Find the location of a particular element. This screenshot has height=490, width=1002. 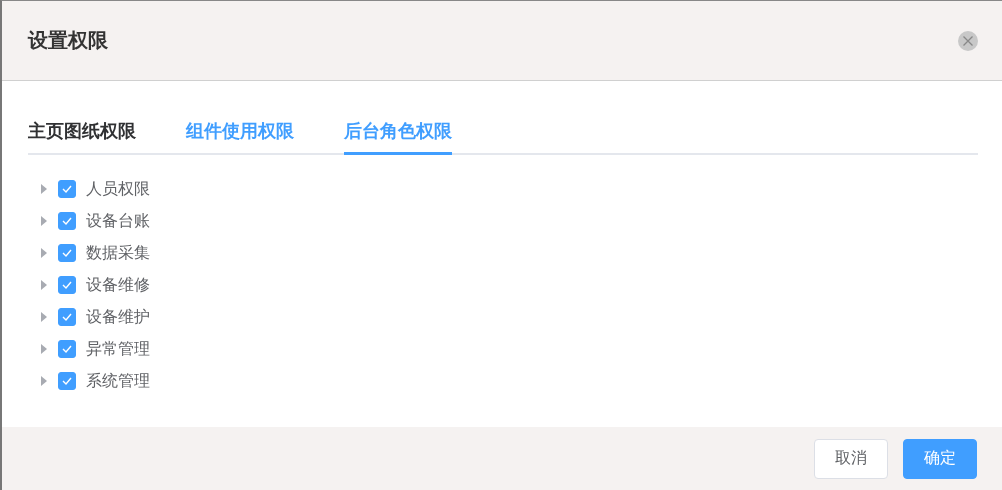

dialog-title: 设置权限 is located at coordinates (68, 40).